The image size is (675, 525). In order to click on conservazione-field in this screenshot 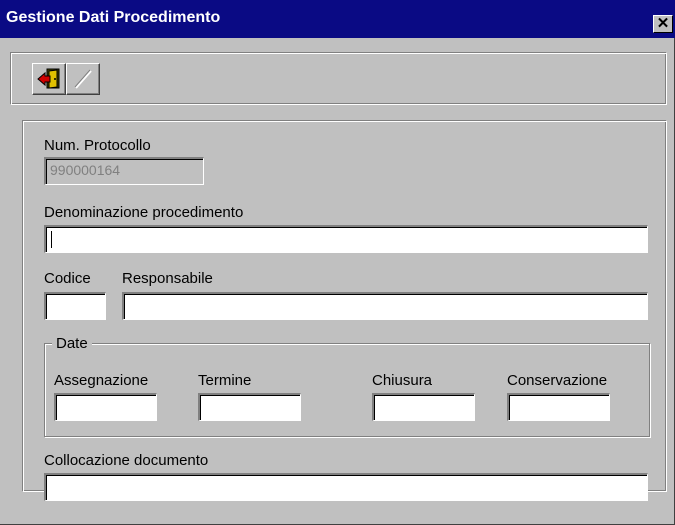, I will do `click(558, 407)`.